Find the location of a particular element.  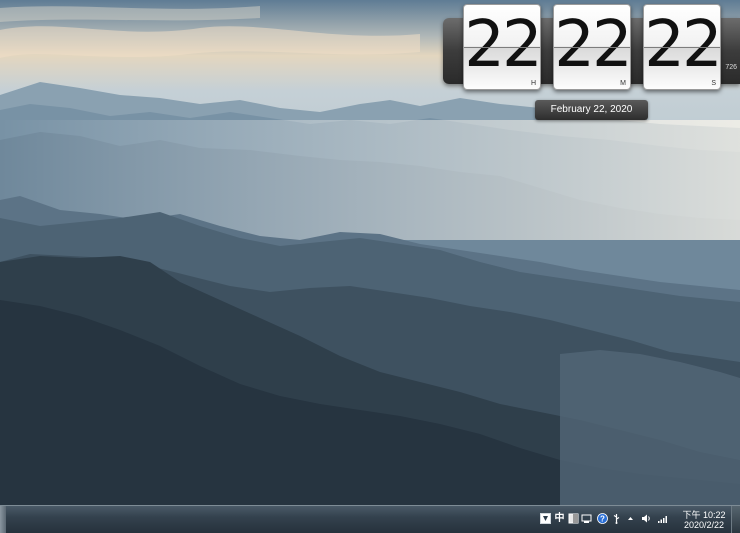

minutes-digits: 22 is located at coordinates (593, 45).